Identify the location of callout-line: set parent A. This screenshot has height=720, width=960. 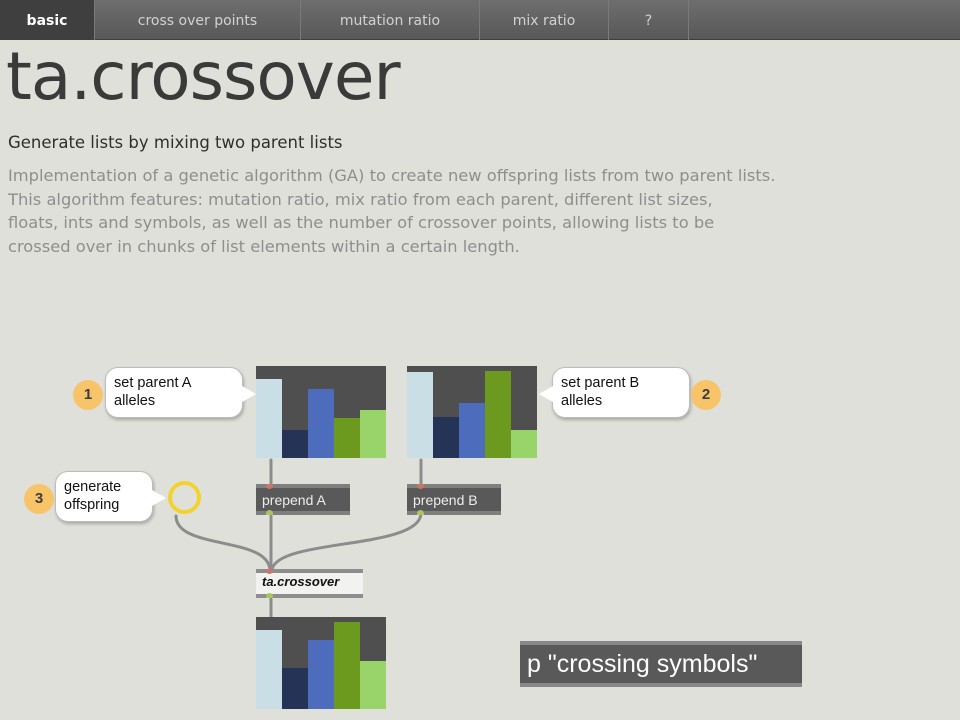
(153, 383).